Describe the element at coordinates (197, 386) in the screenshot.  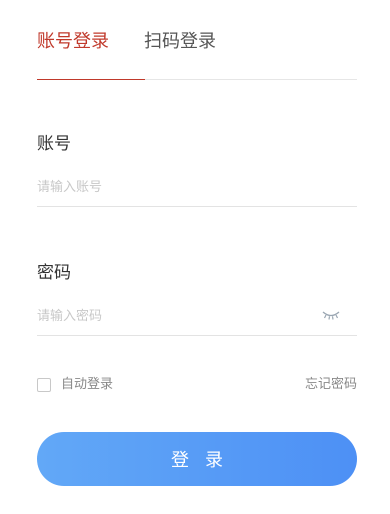
I see `login-options: 自动登录 忘记密码` at that location.